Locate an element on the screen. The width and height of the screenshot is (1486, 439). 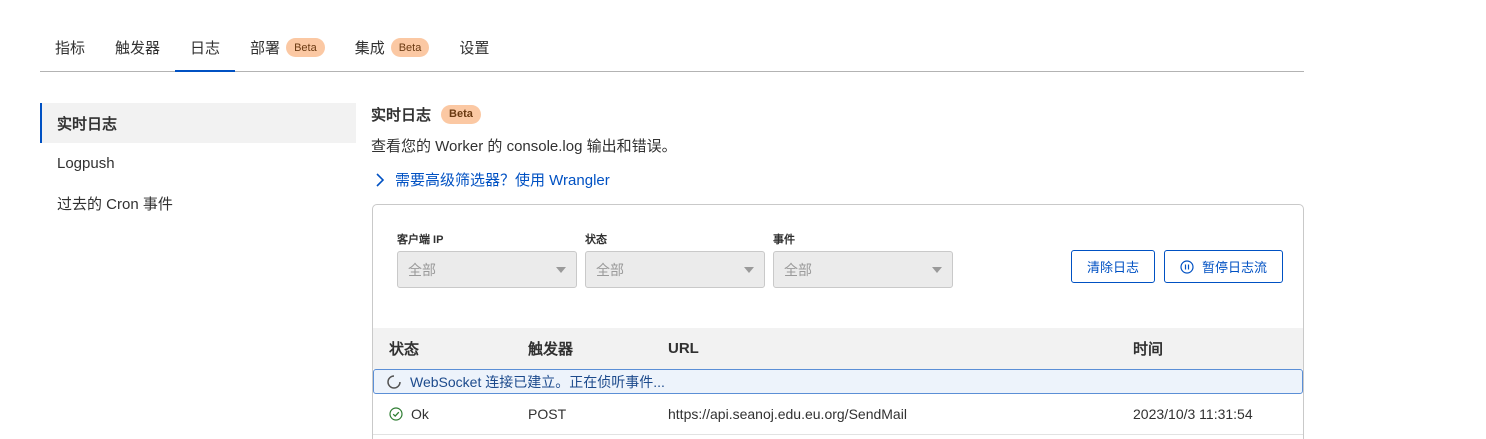
filter-bar: 客户端 IP 全部 状态 全部 事件 全部 is located at coordinates (675, 259).